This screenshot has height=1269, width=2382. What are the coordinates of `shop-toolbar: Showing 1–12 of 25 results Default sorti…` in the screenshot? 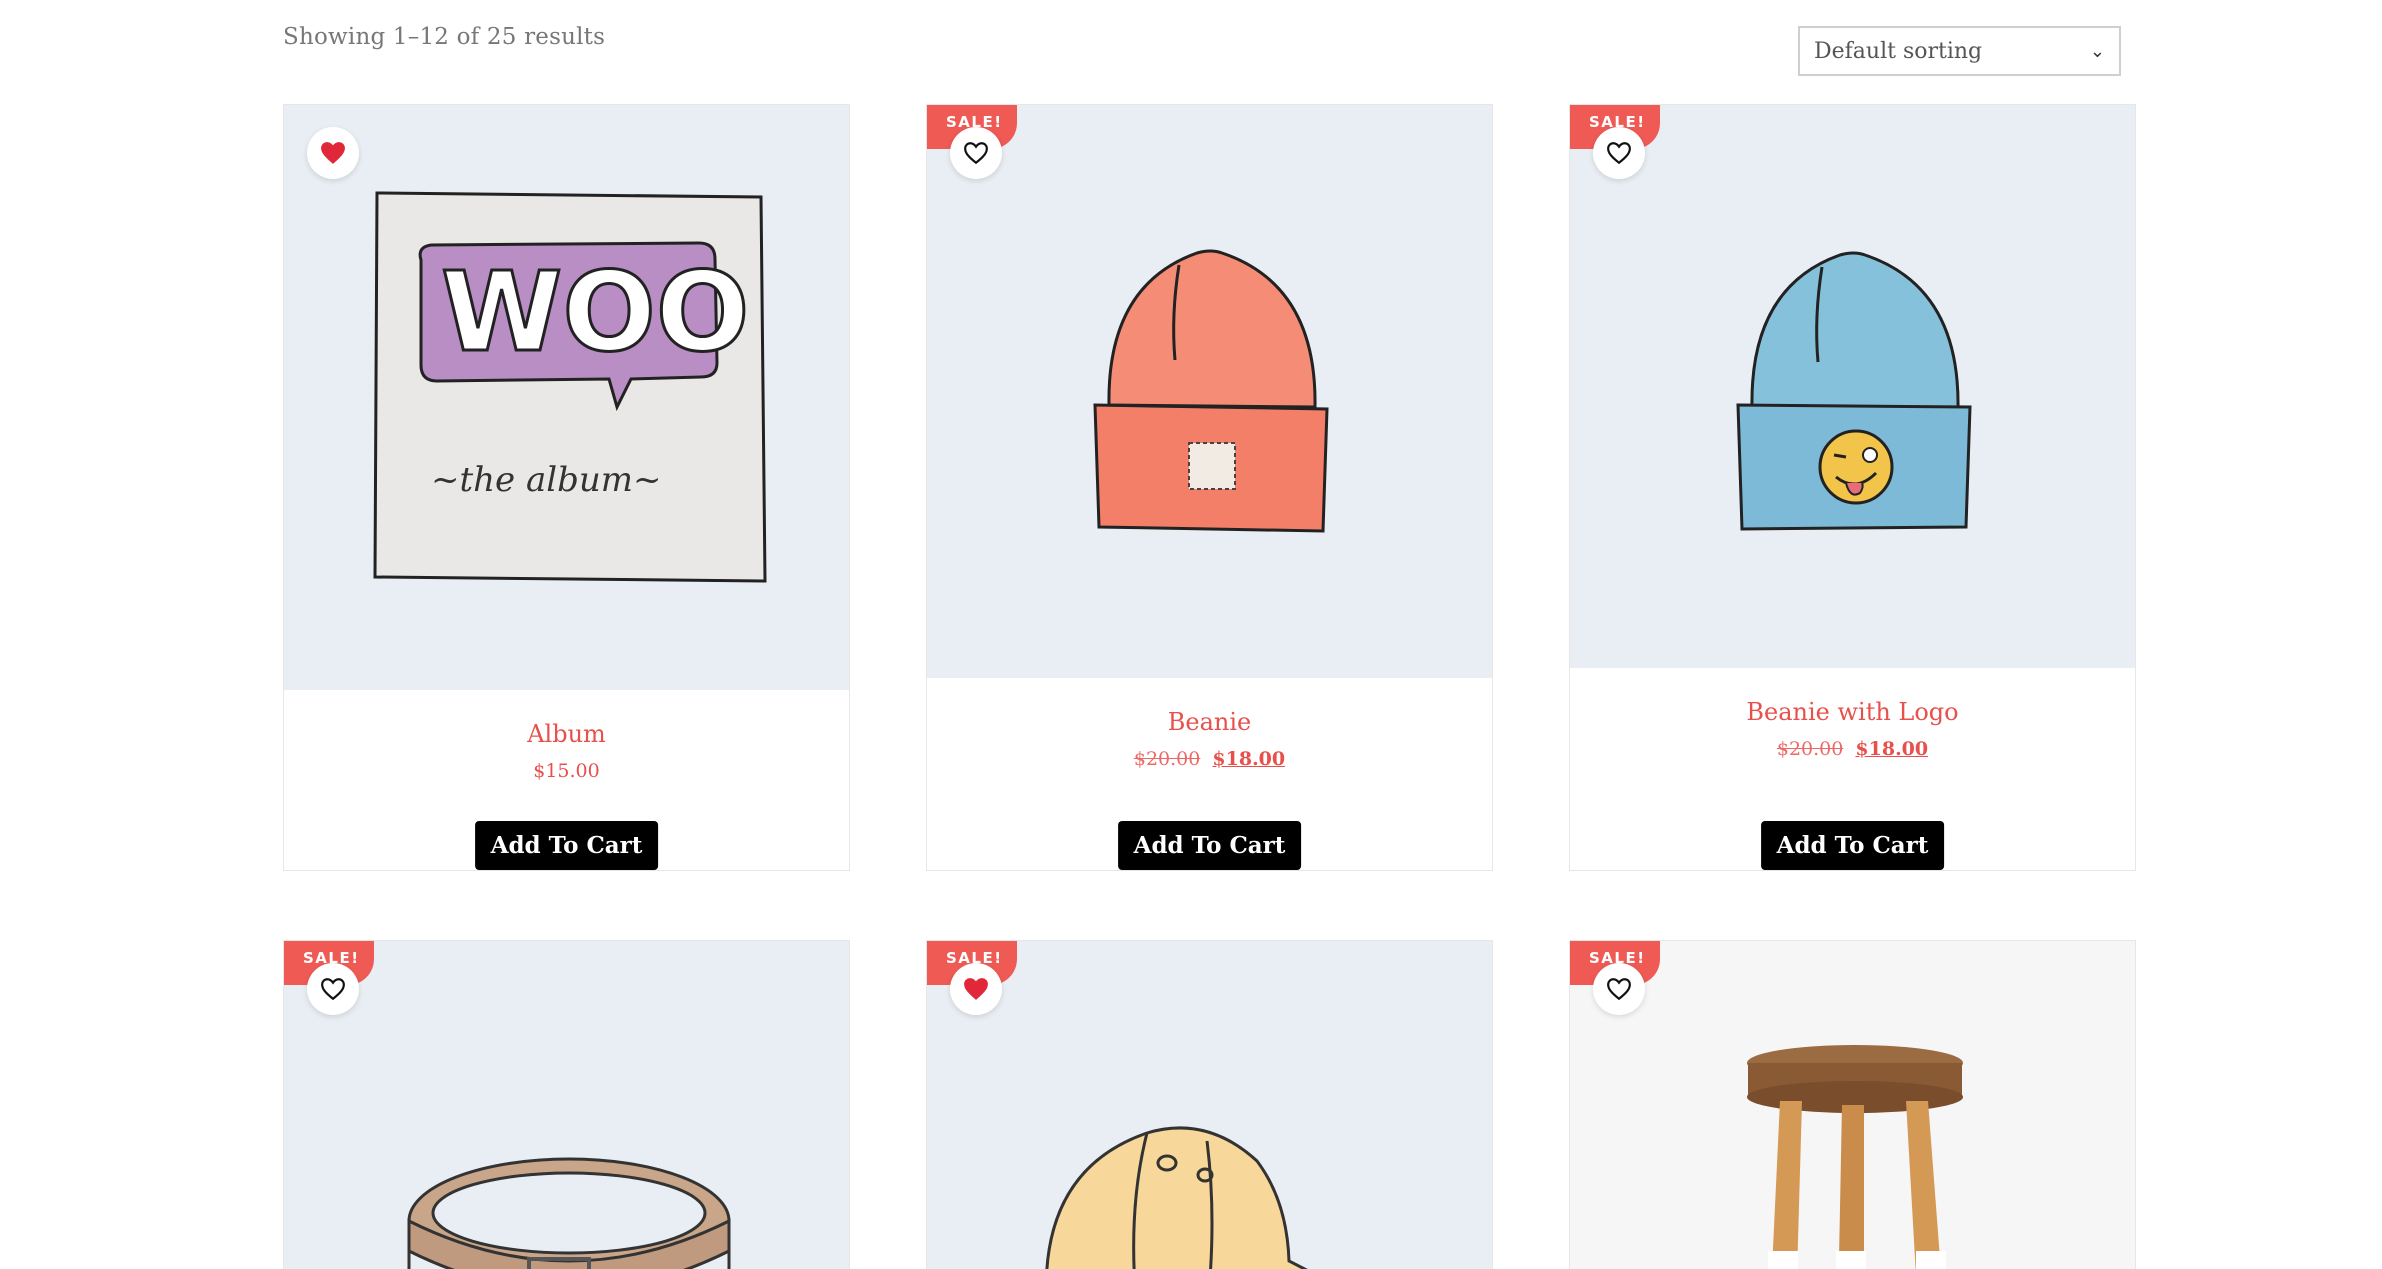 It's located at (1202, 51).